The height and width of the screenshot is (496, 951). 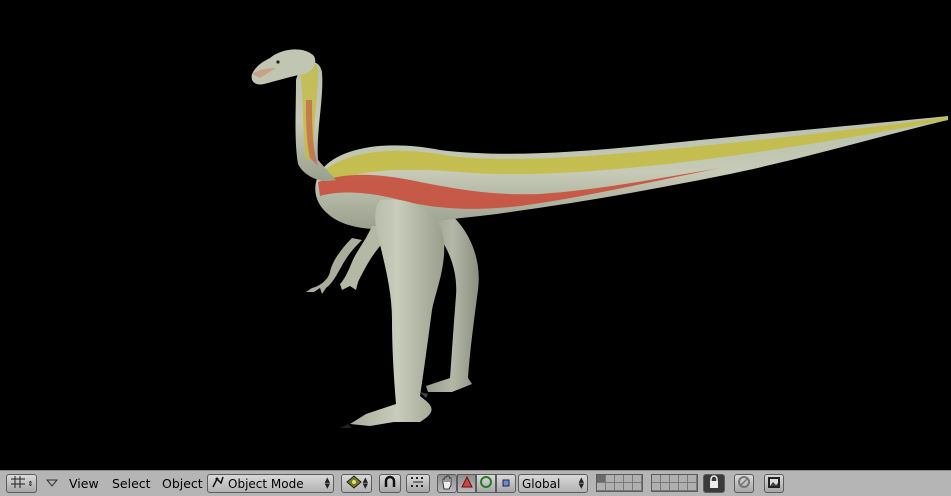 I want to click on square-icon, so click(x=506, y=484).